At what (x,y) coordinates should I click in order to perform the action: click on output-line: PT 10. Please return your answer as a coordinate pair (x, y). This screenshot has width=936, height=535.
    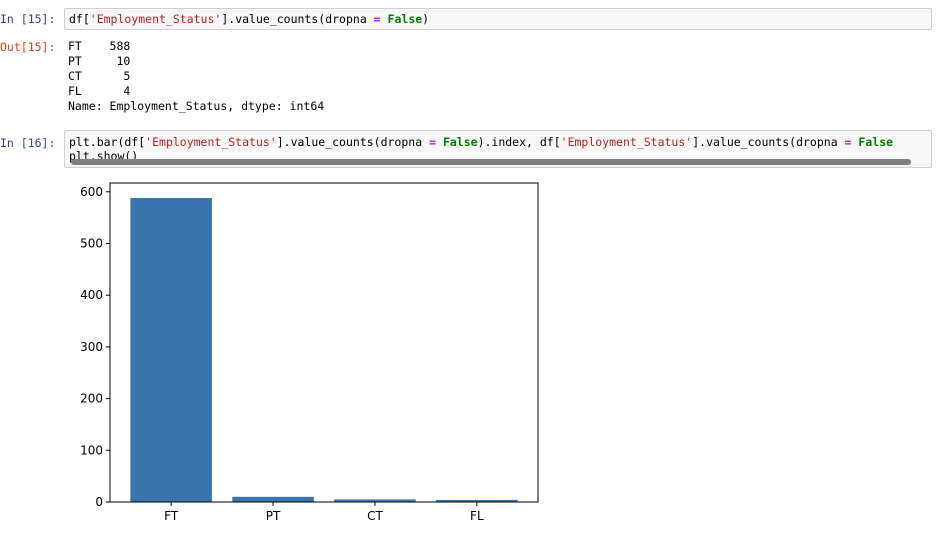
    Looking at the image, I should click on (99, 61).